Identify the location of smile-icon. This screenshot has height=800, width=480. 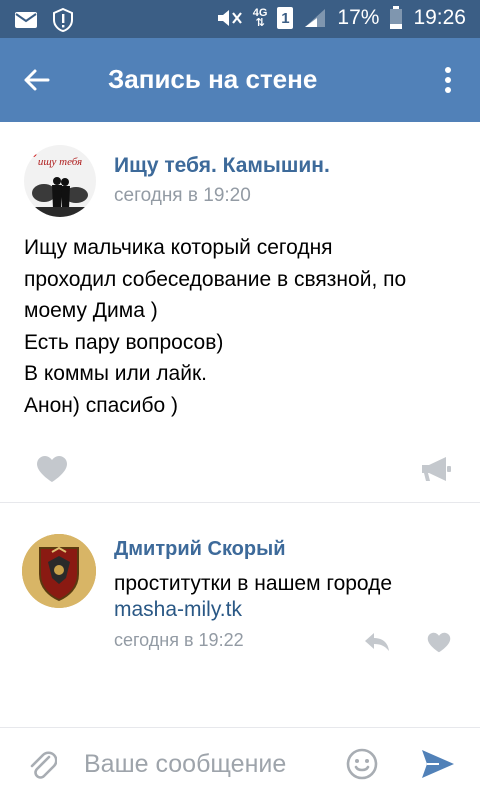
(362, 764).